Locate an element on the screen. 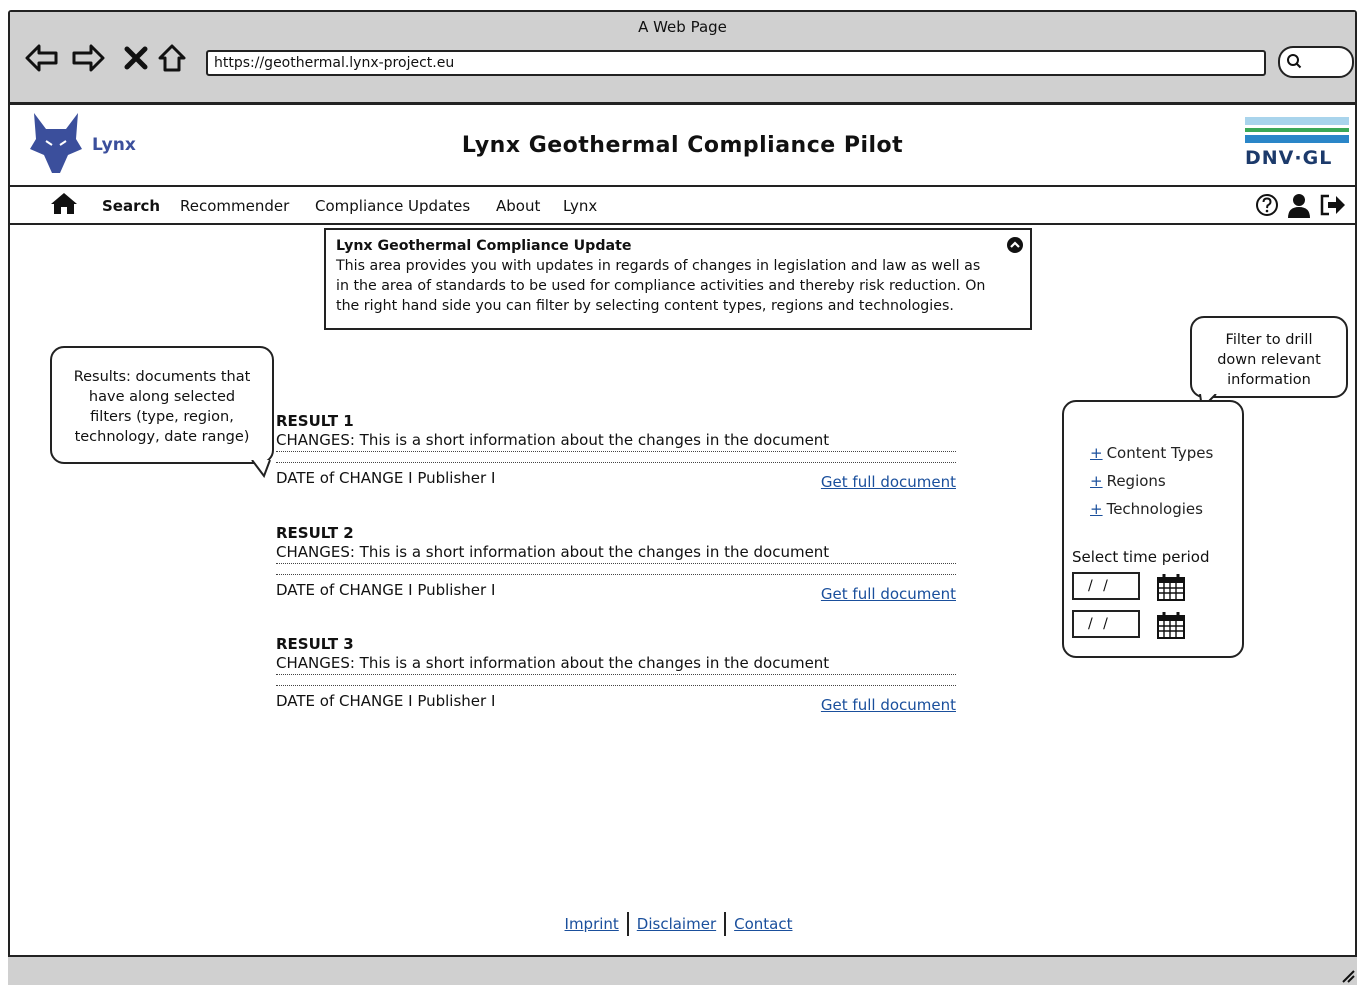 The width and height of the screenshot is (1357, 987). menu-icons is located at coordinates (1301, 206).